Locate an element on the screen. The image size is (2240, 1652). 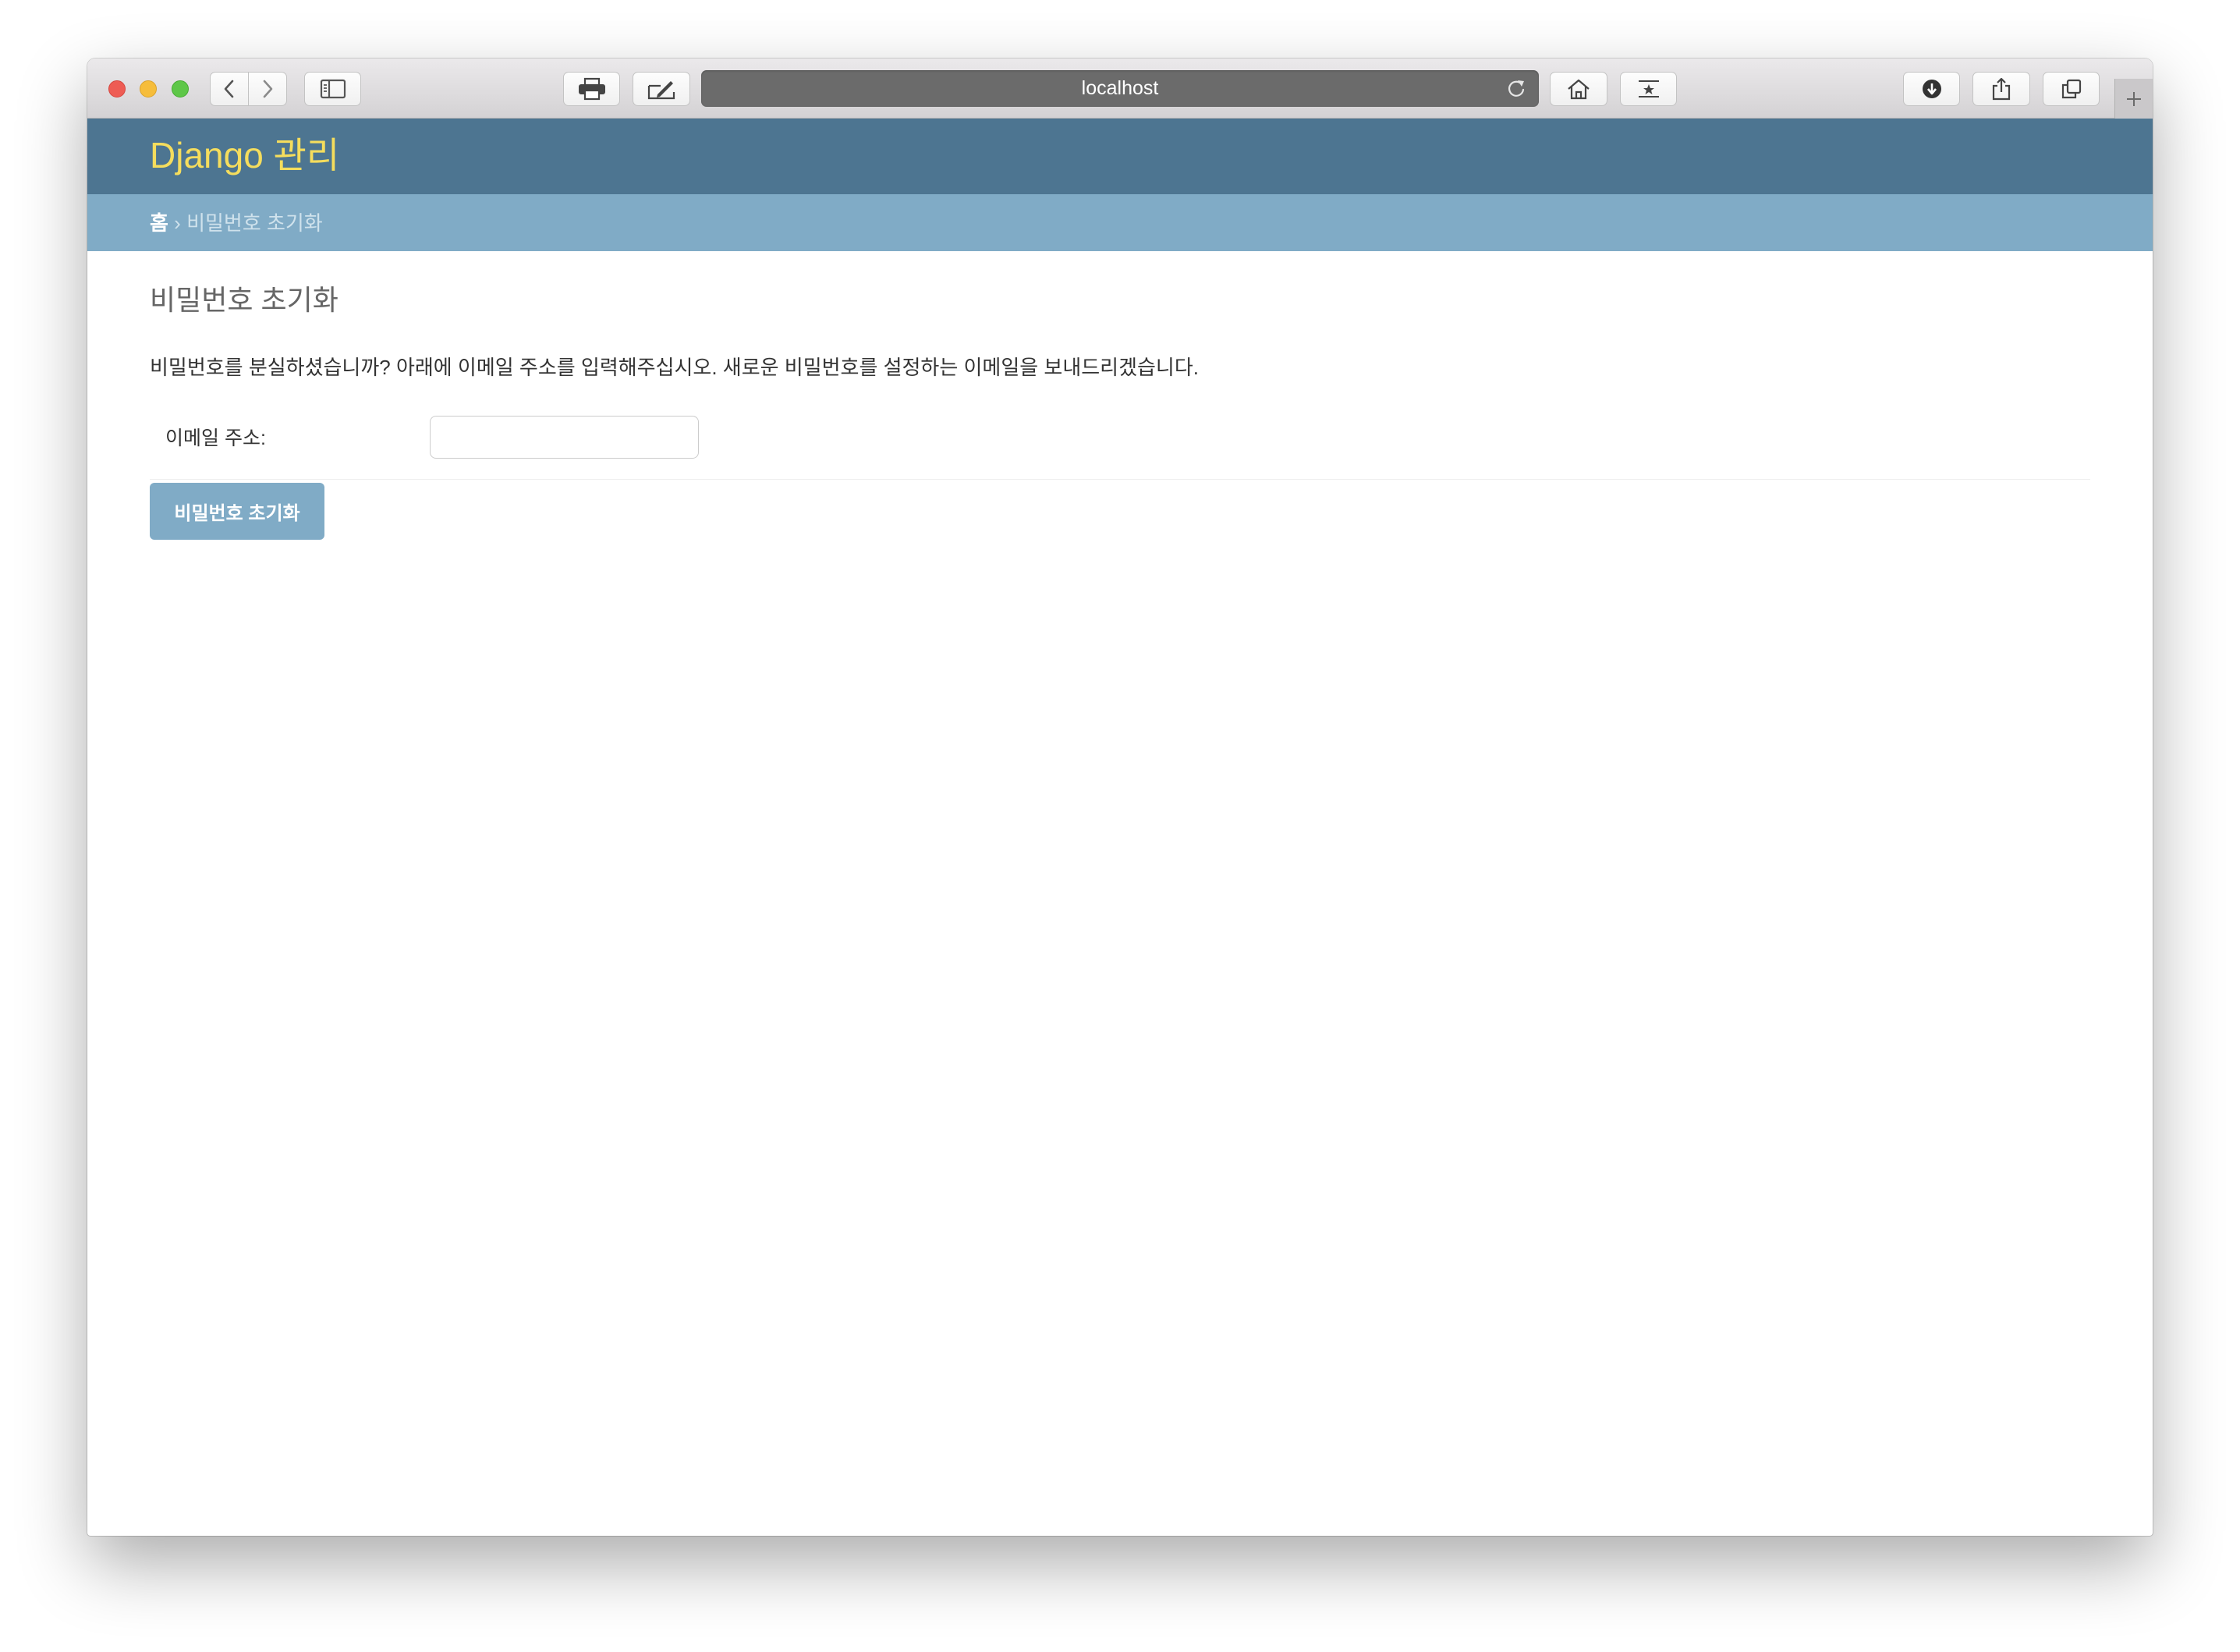
new-tab-button is located at coordinates (2133, 99).